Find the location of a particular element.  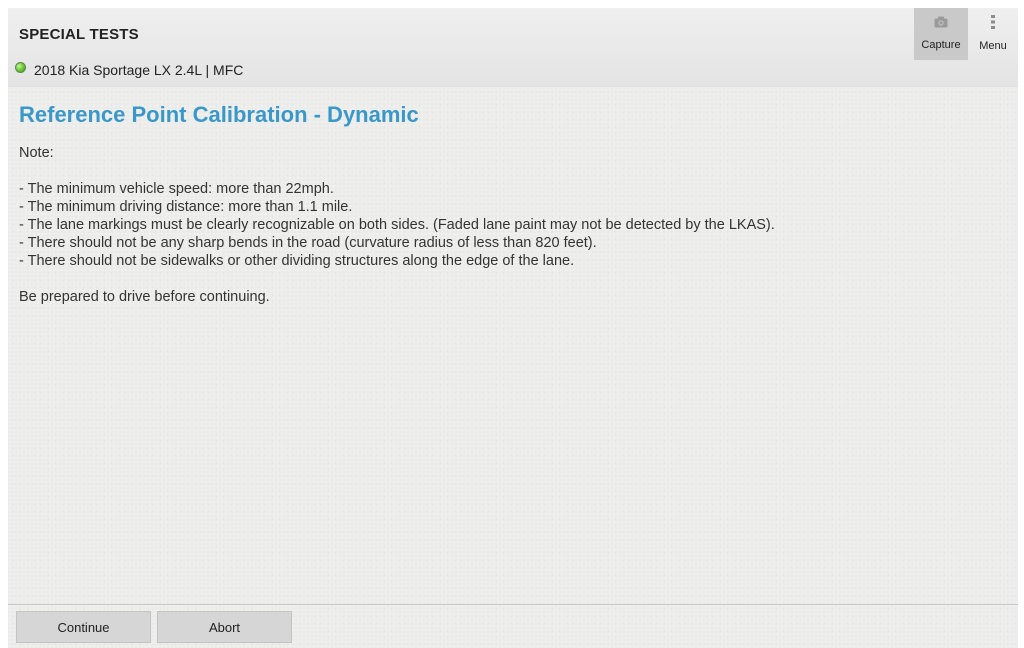

menu-button: Menu is located at coordinates (993, 34).